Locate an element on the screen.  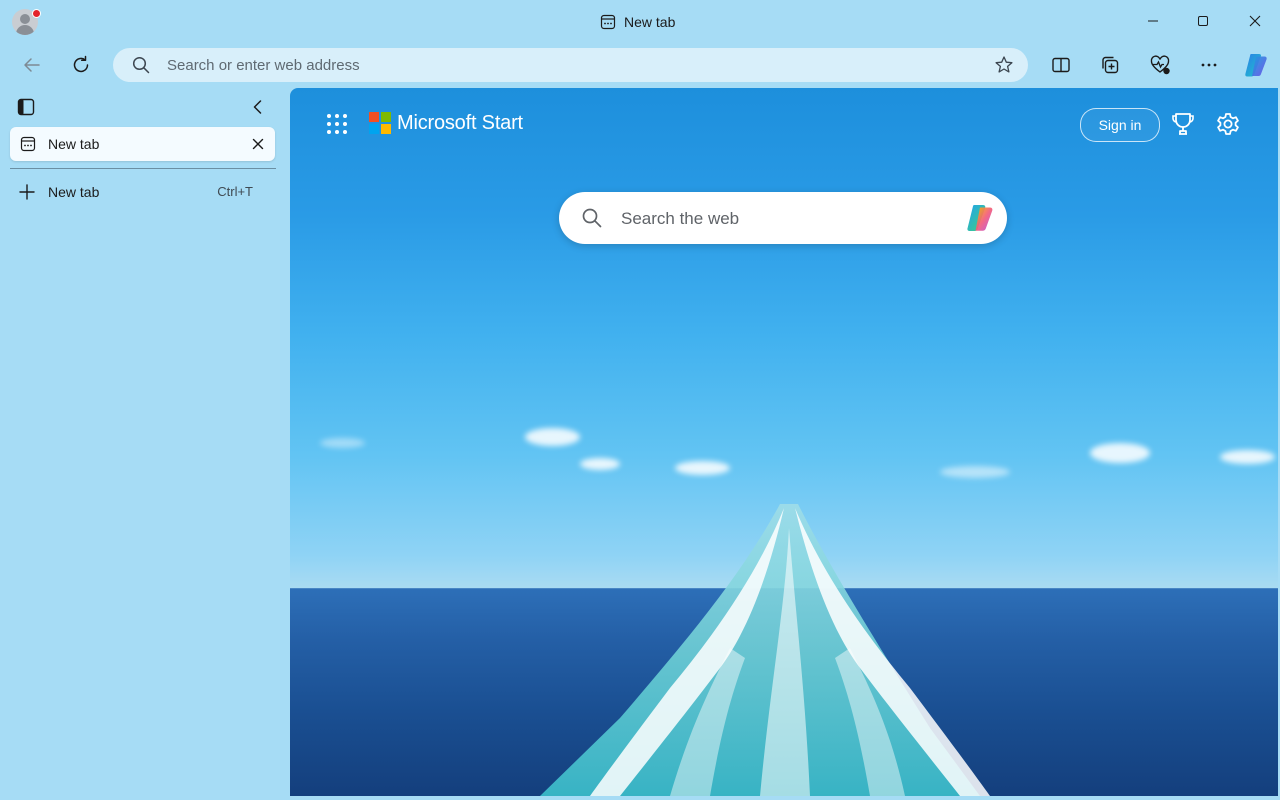
trophy-icon is located at coordinates (1183, 124).